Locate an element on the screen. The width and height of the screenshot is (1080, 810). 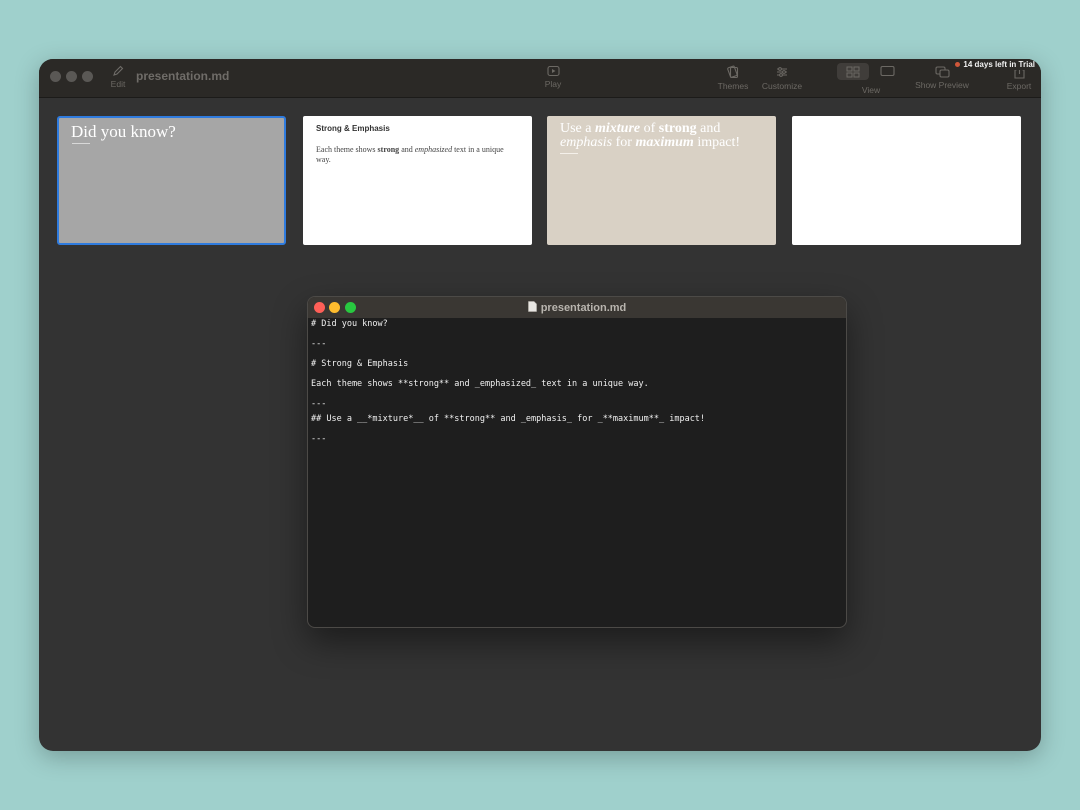
edit-button: Edit is located at coordinates (118, 77).